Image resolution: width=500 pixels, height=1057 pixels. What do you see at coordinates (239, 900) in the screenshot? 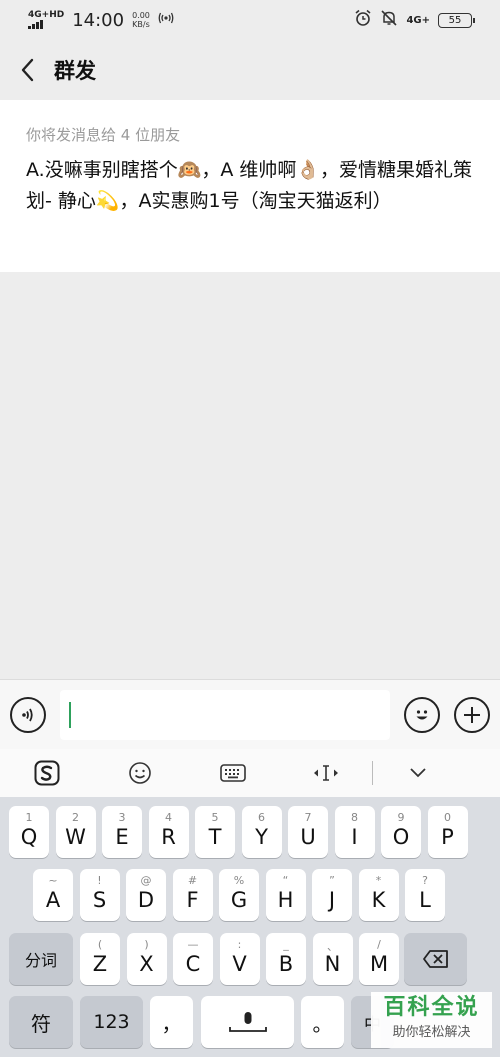
I see `key-main-label: G` at bounding box center [239, 900].